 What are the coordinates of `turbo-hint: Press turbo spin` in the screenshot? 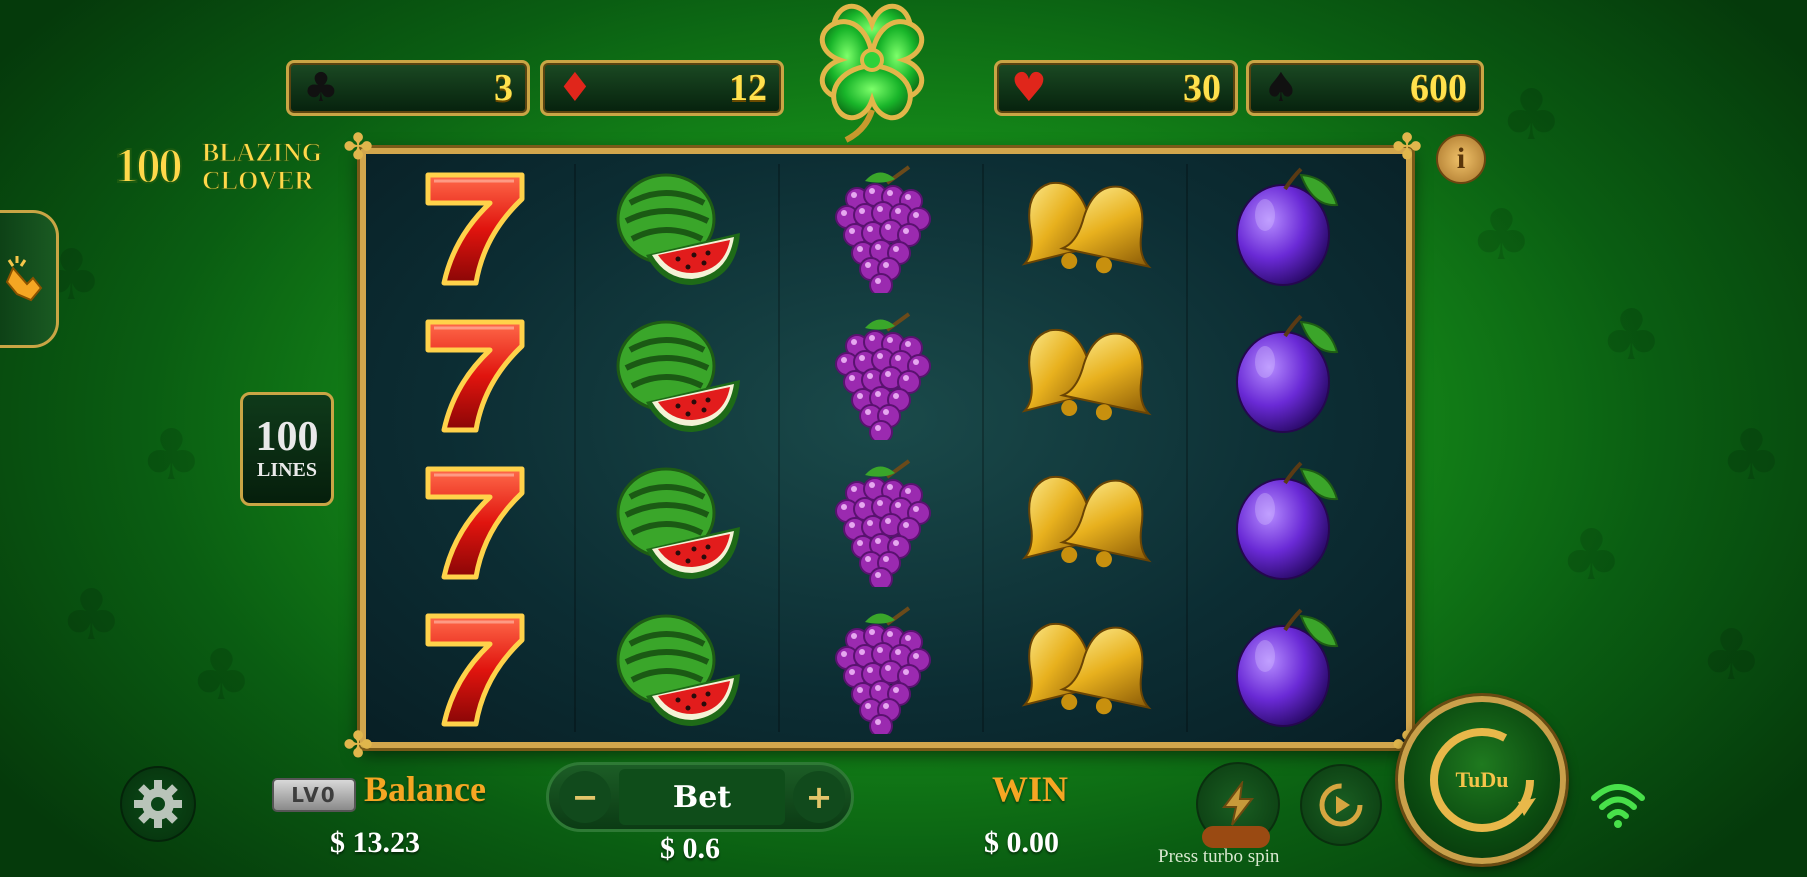 It's located at (1219, 856).